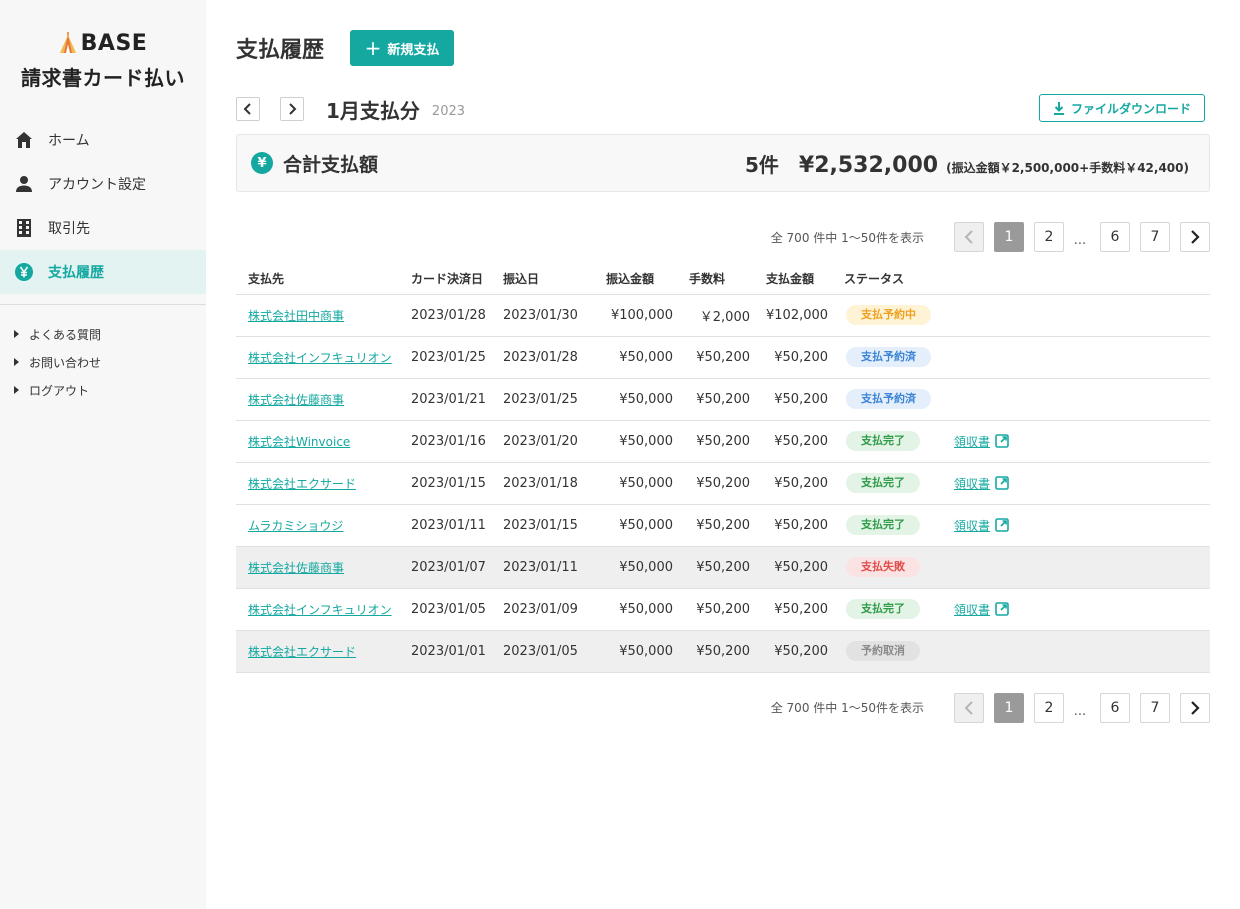  What do you see at coordinates (723, 109) in the screenshot?
I see `period-selector: 1月支払分 2023 ファイルダウンロード` at bounding box center [723, 109].